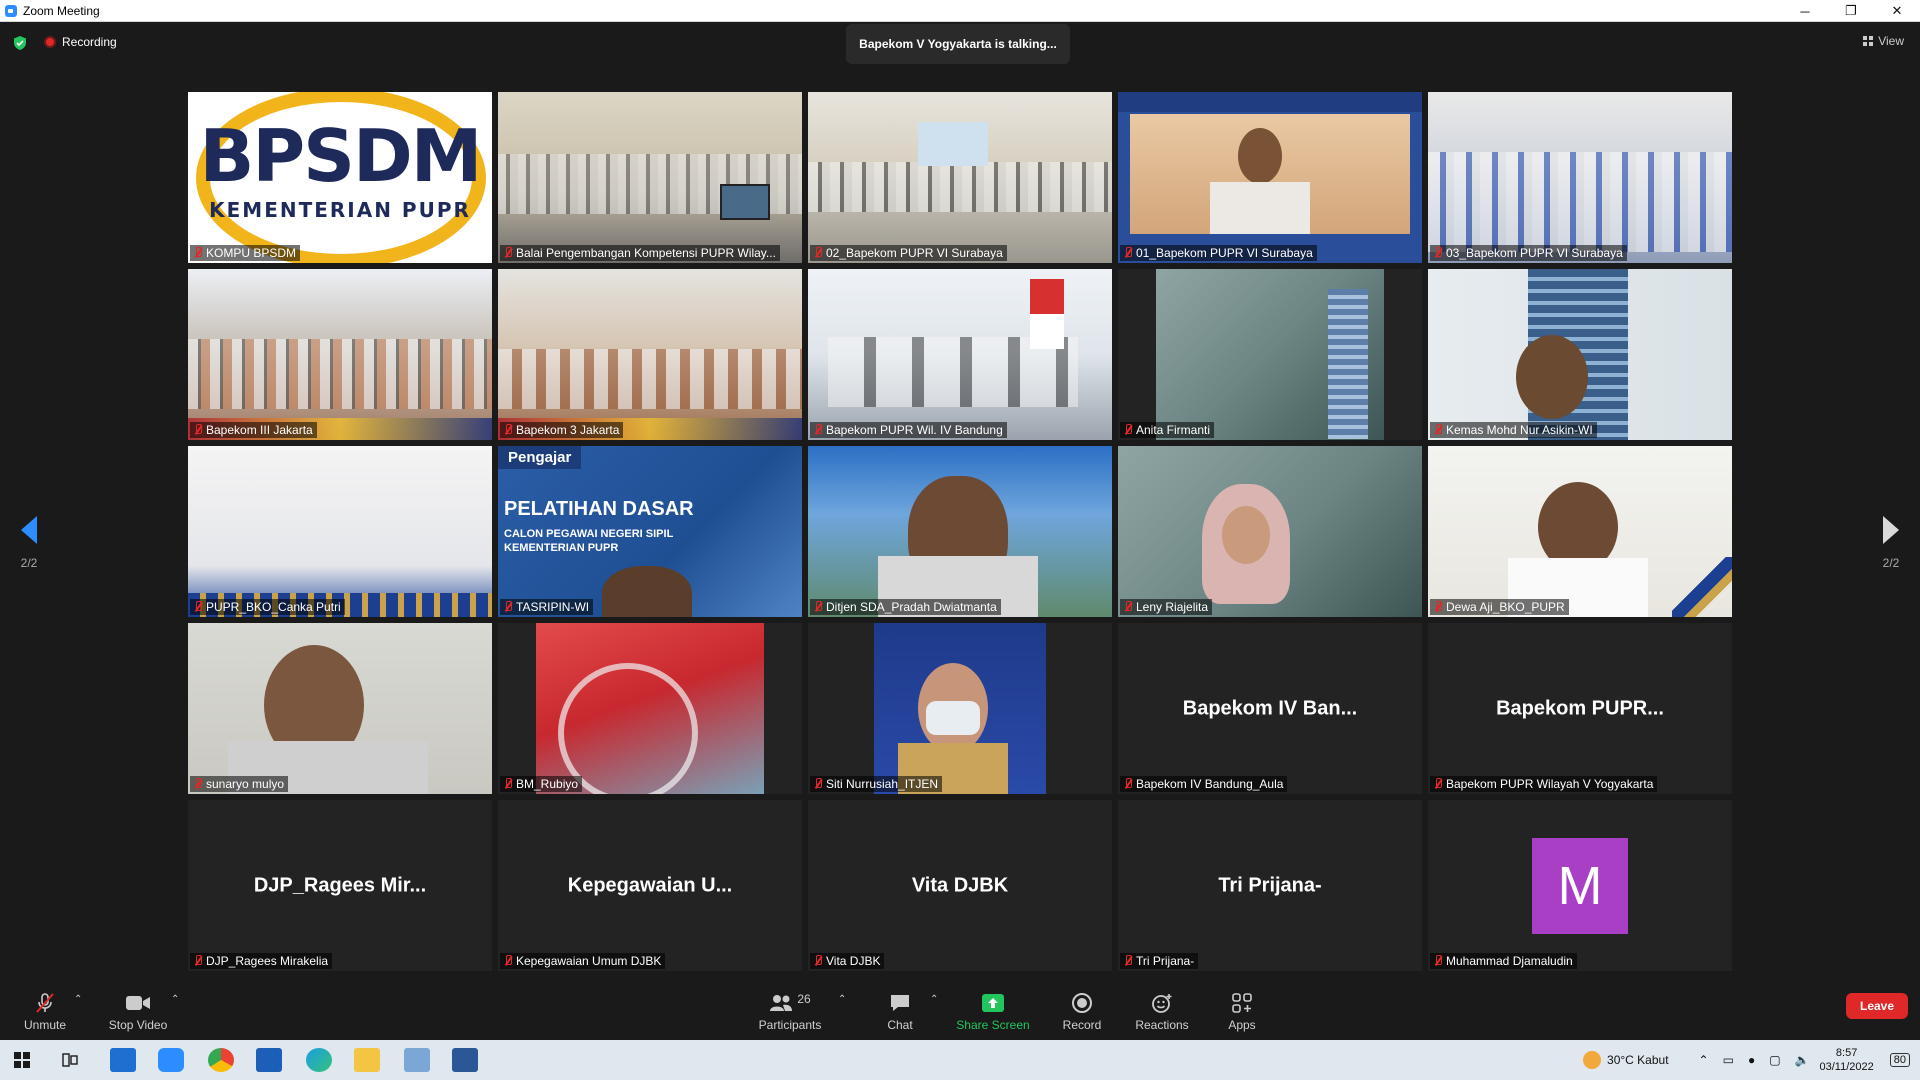 Image resolution: width=1920 pixels, height=1080 pixels. Describe the element at coordinates (842, 999) in the screenshot. I see `participants-options-chevron-icon: ⌃` at that location.